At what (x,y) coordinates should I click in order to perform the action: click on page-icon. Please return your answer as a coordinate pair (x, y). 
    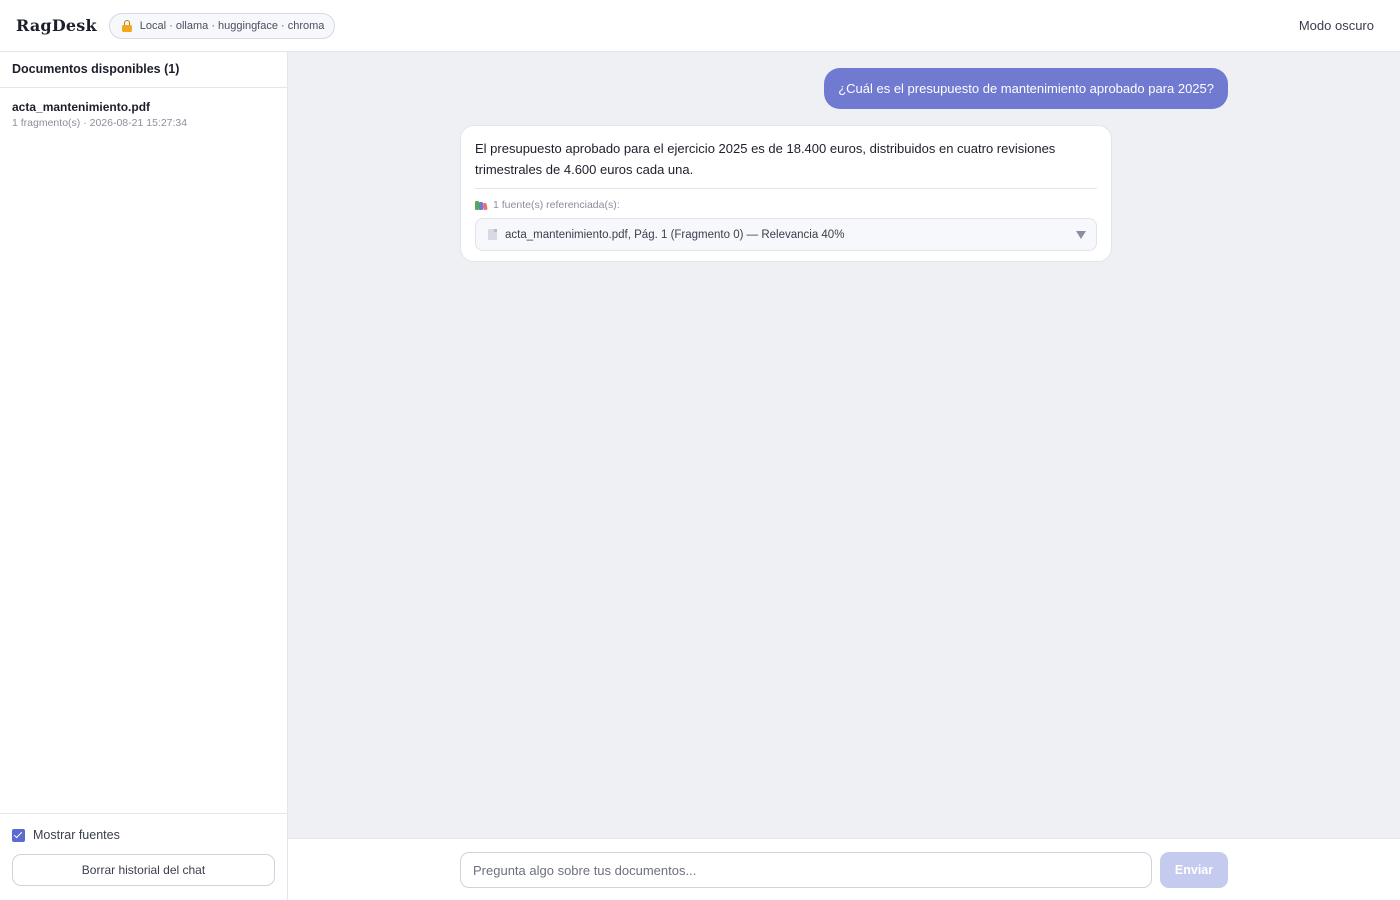
    Looking at the image, I should click on (492, 234).